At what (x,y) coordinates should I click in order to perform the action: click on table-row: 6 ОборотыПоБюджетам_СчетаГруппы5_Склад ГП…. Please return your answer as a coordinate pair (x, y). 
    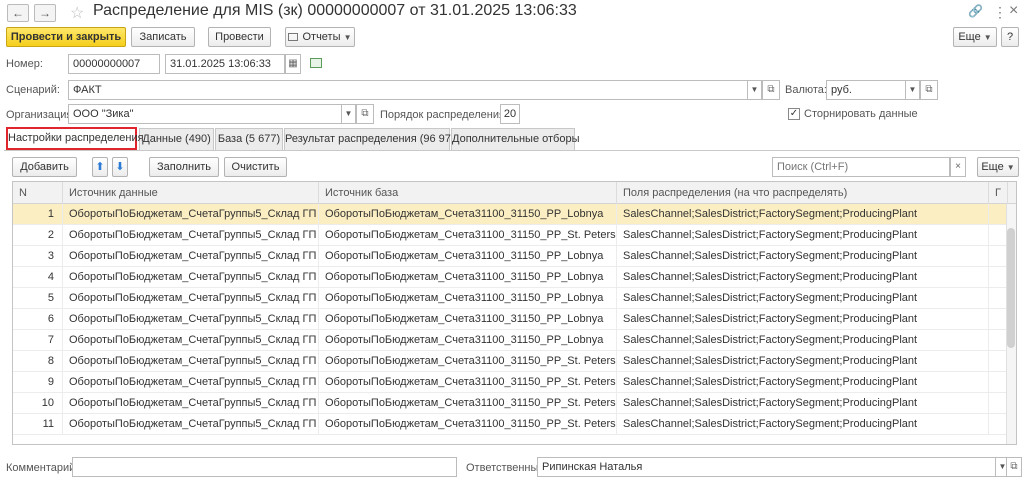
    Looking at the image, I should click on (514, 319).